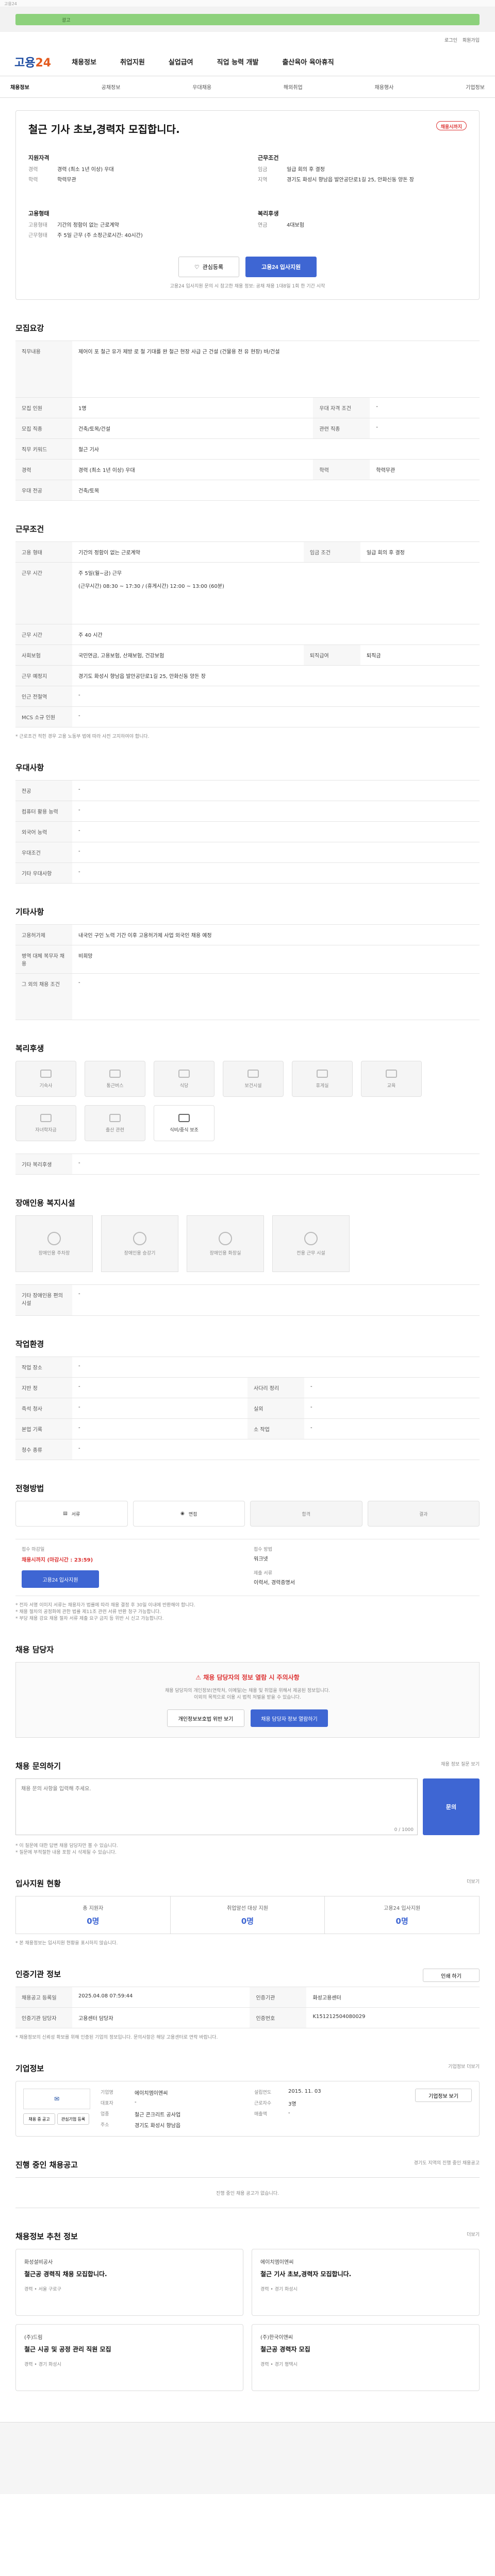  Describe the element at coordinates (331, 655) in the screenshot. I see `c-ret-key: 퇴직급여` at that location.